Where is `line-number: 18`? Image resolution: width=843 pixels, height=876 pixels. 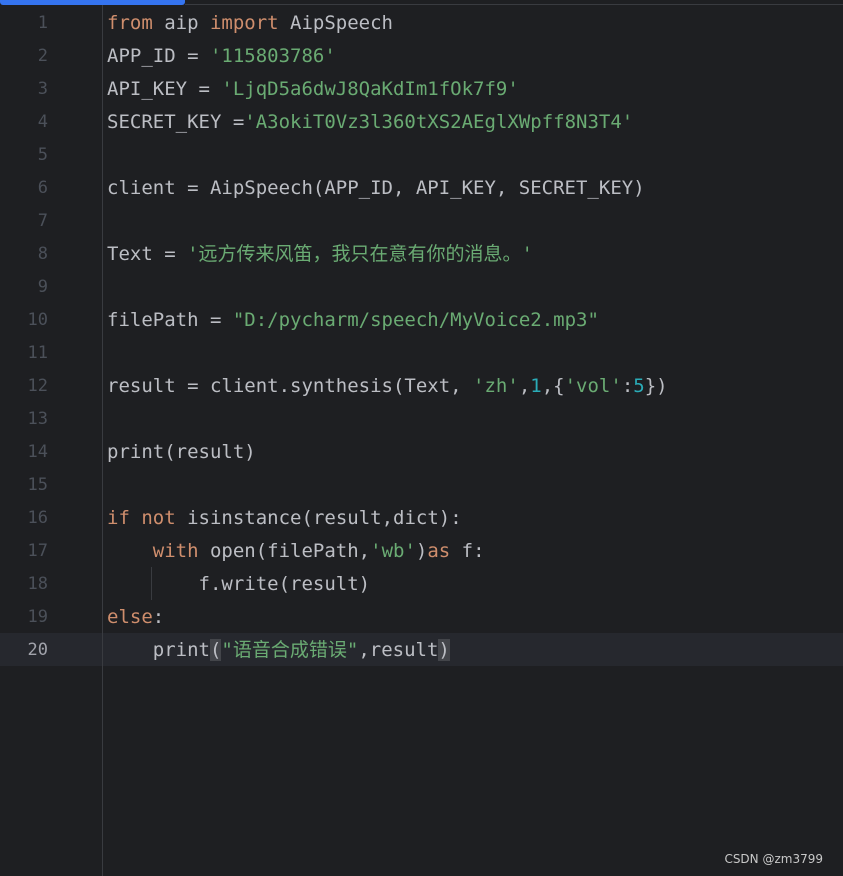
line-number: 18 is located at coordinates (37, 584).